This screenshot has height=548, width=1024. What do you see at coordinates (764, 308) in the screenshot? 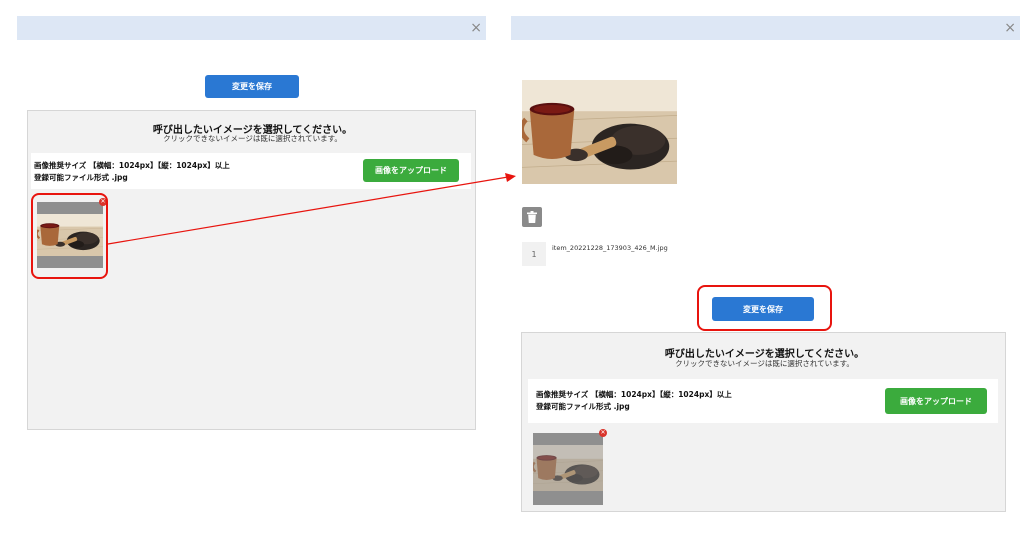
I see `right-highlight-box` at bounding box center [764, 308].